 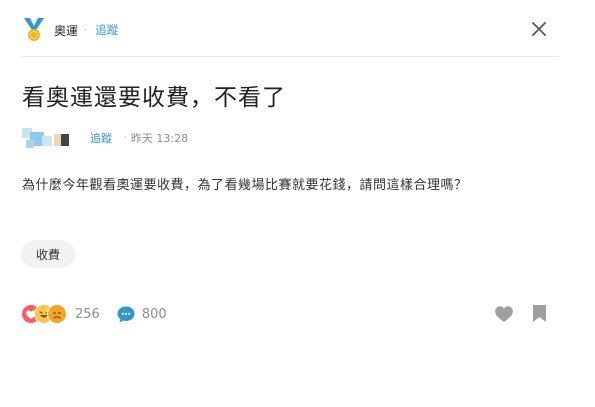 I want to click on board-header: 奧運 · 追蹤, so click(x=70, y=30).